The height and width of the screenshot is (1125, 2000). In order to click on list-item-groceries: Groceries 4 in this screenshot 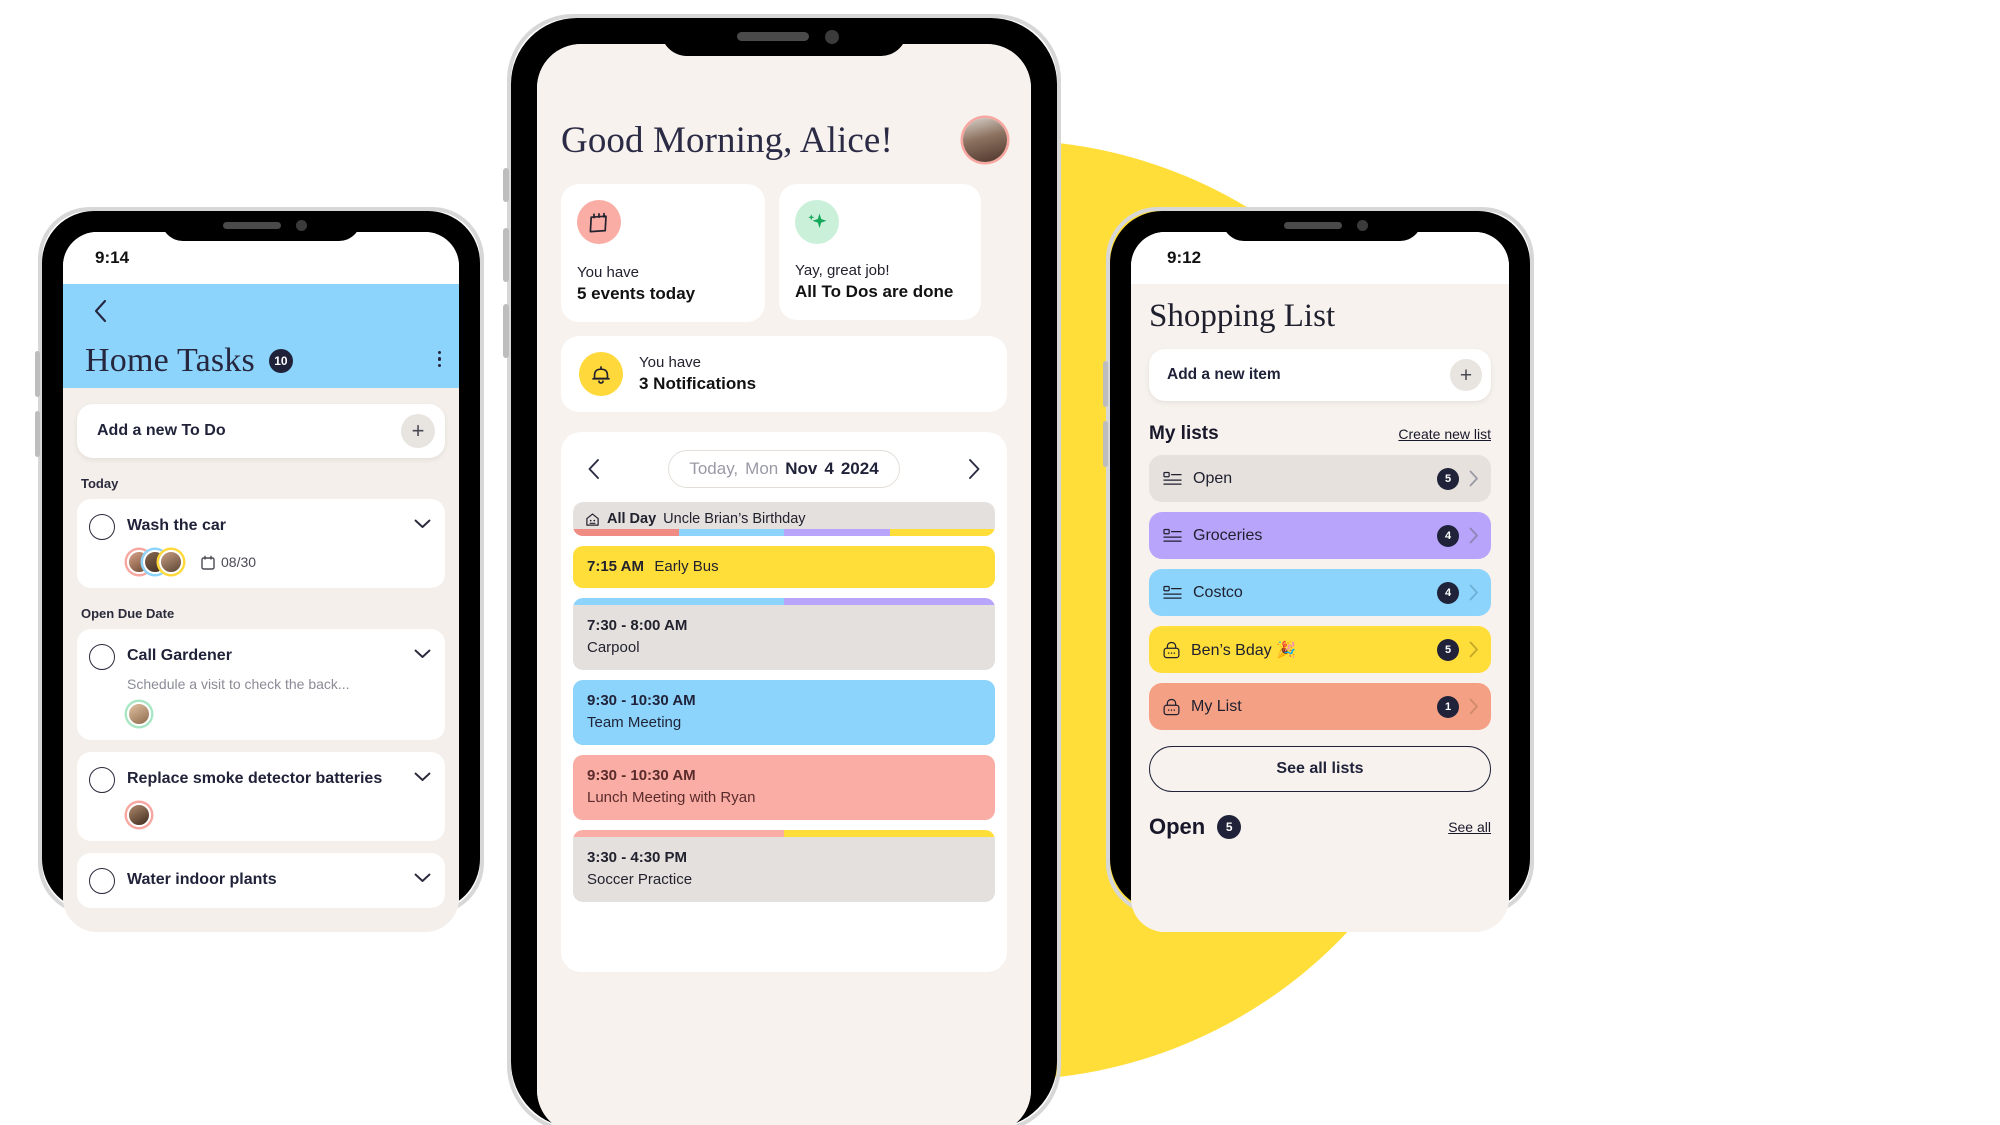, I will do `click(1320, 535)`.